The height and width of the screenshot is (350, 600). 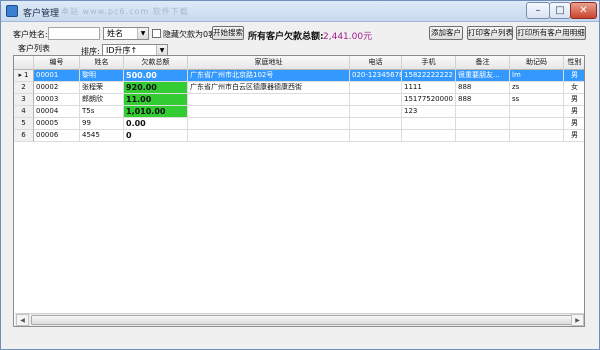 I want to click on cell-debt: 0, so click(x=156, y=136).